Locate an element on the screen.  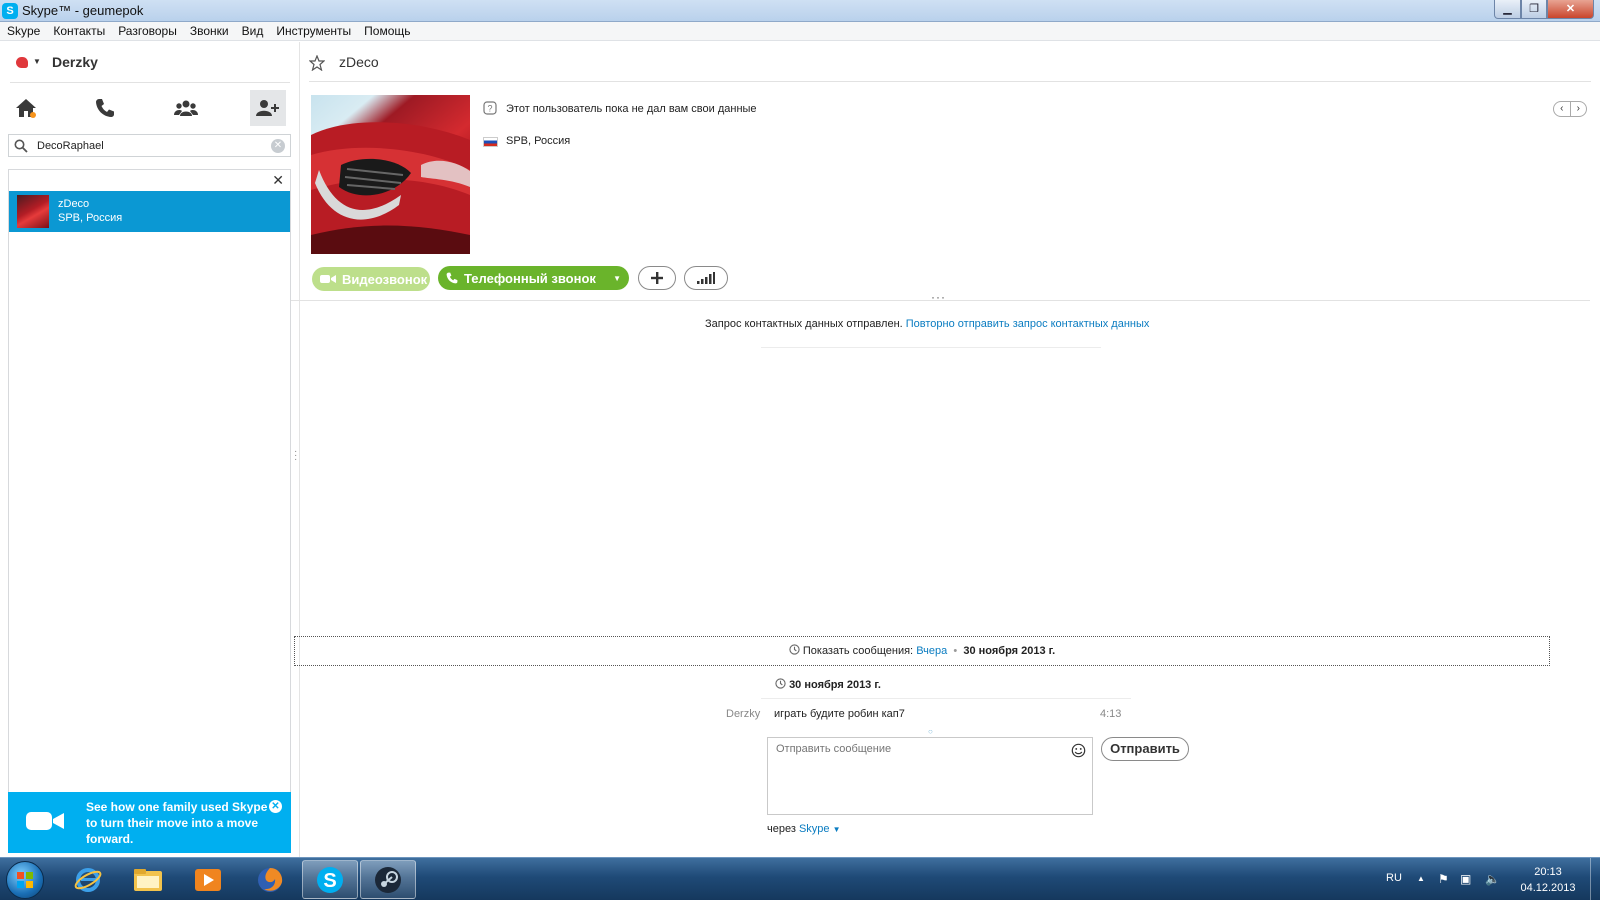
menu-conversations: Разговоры is located at coordinates (147, 30).